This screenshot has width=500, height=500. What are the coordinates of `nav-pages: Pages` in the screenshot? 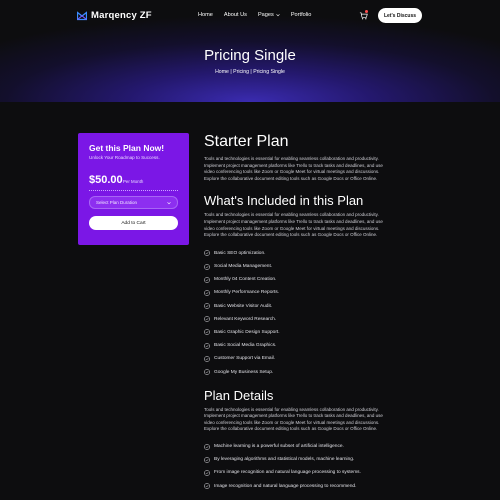 It's located at (269, 15).